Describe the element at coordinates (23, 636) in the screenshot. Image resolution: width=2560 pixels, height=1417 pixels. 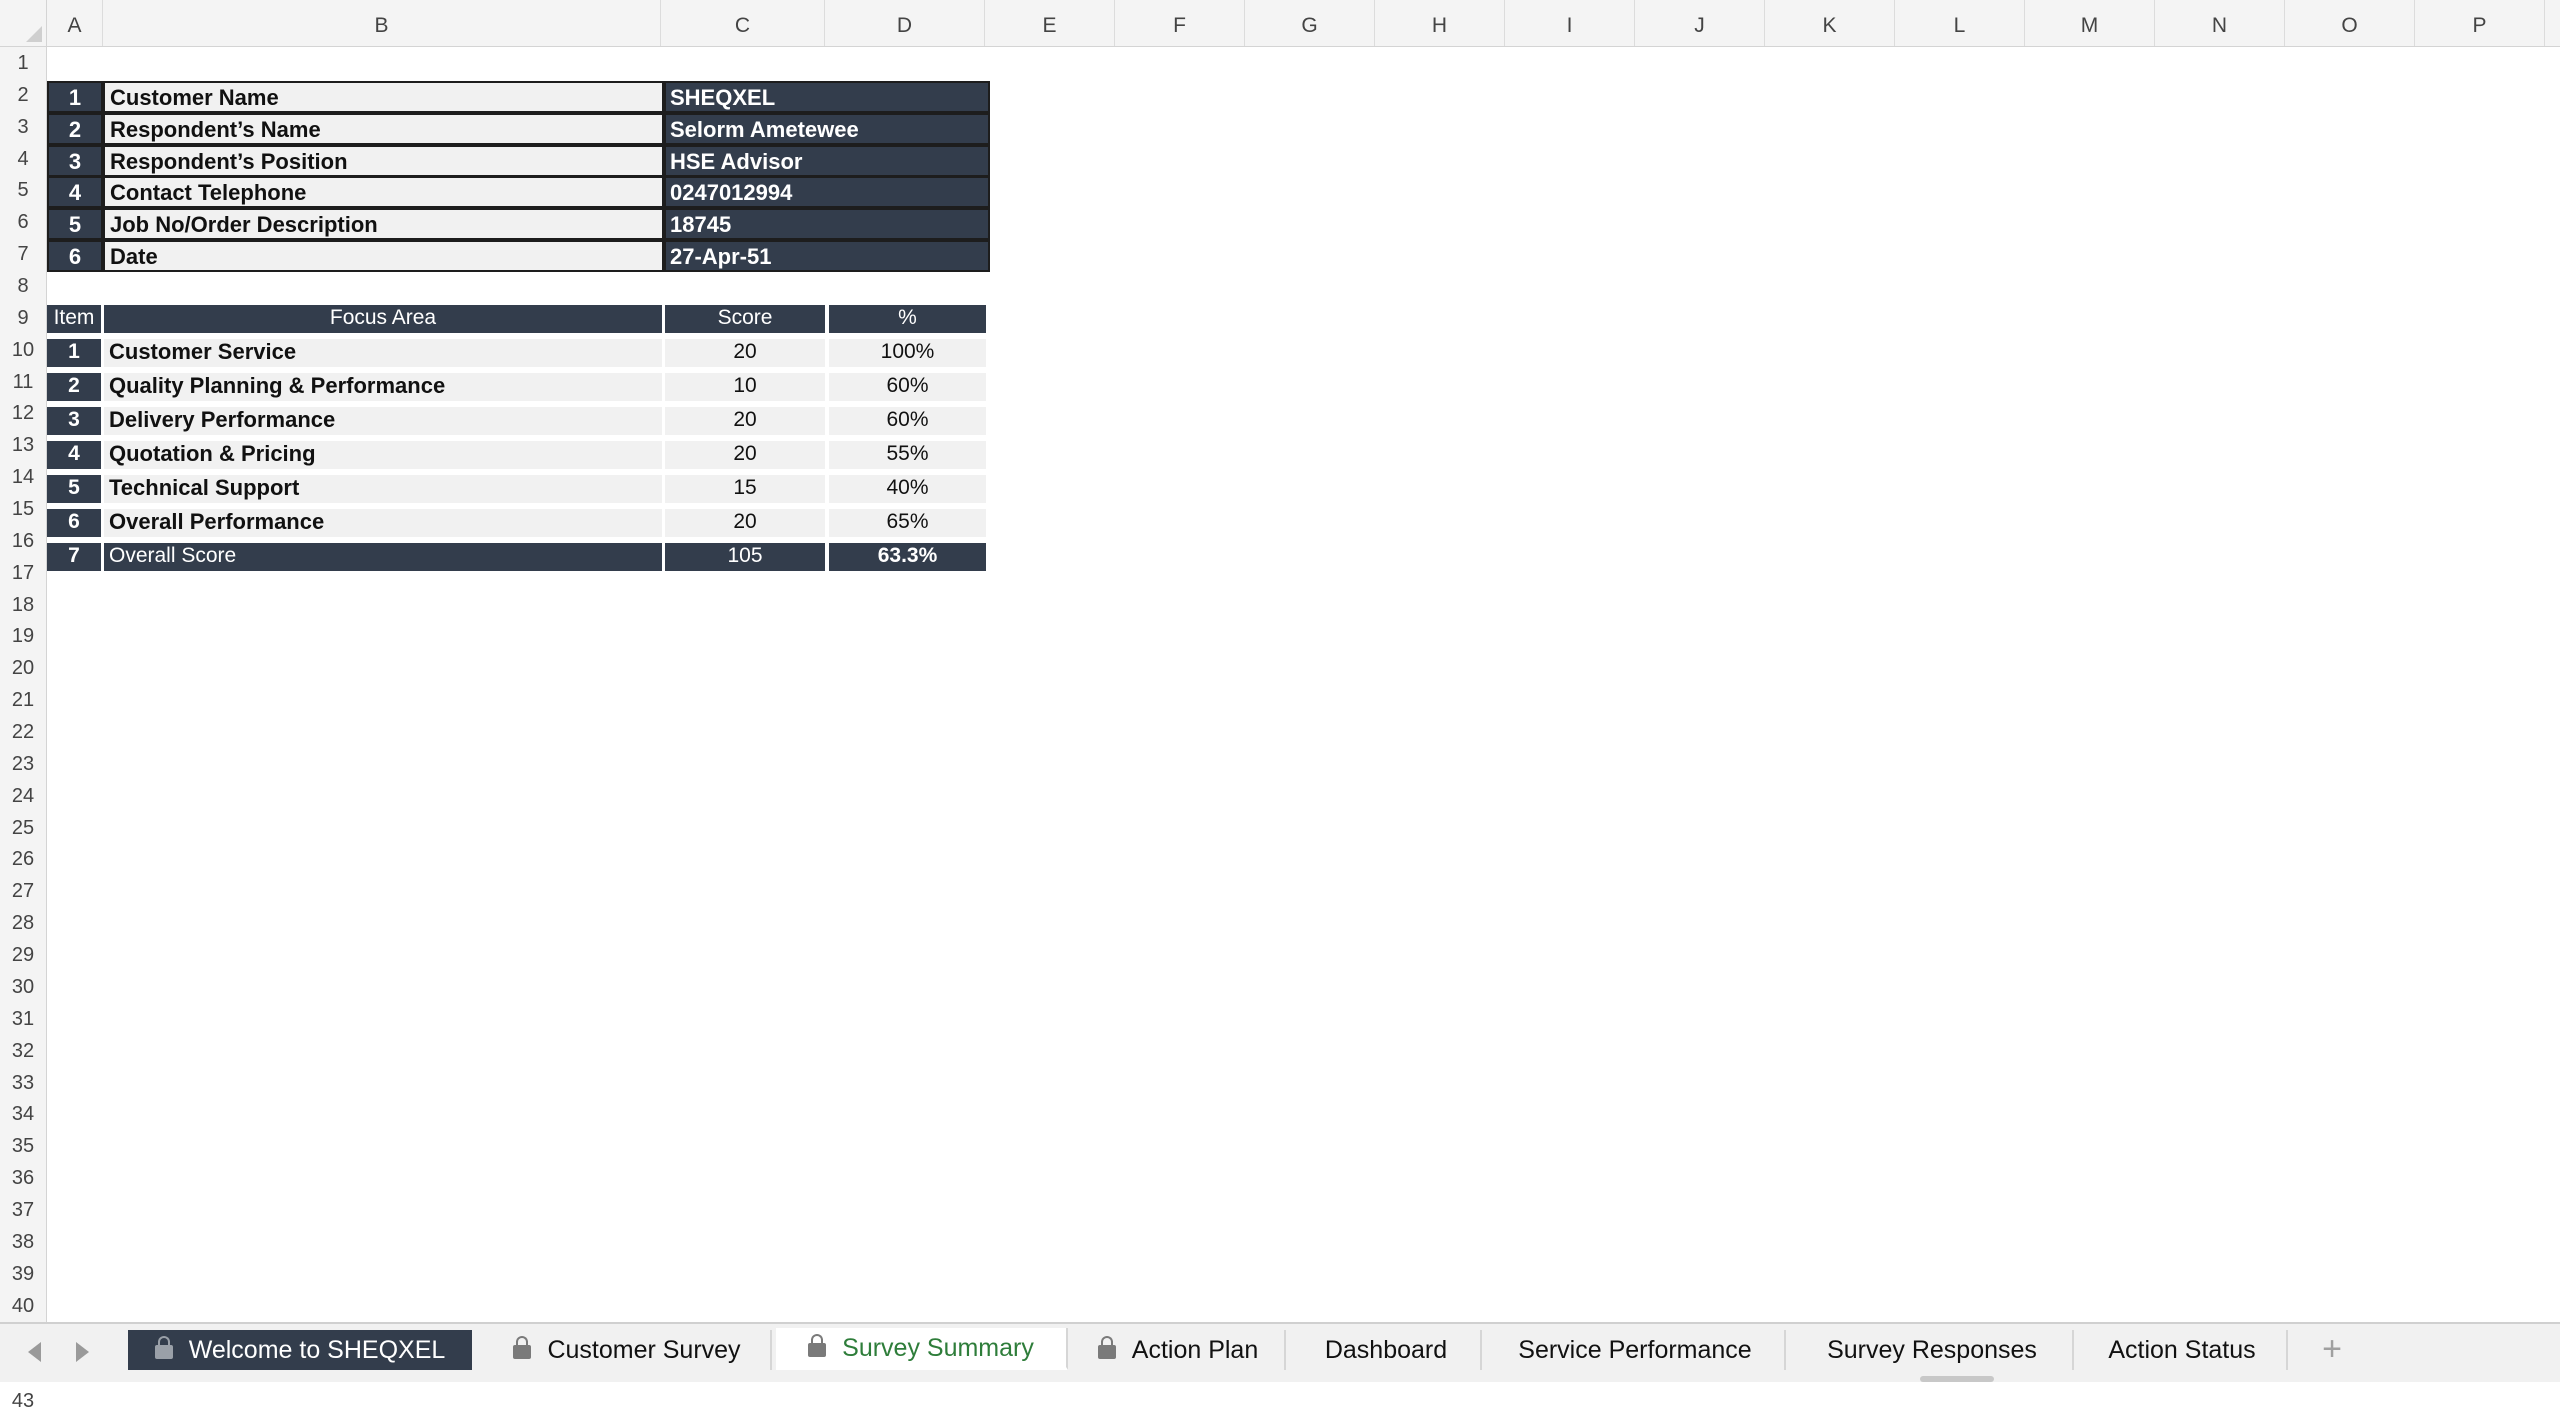
I see `row-header-19: 19` at that location.